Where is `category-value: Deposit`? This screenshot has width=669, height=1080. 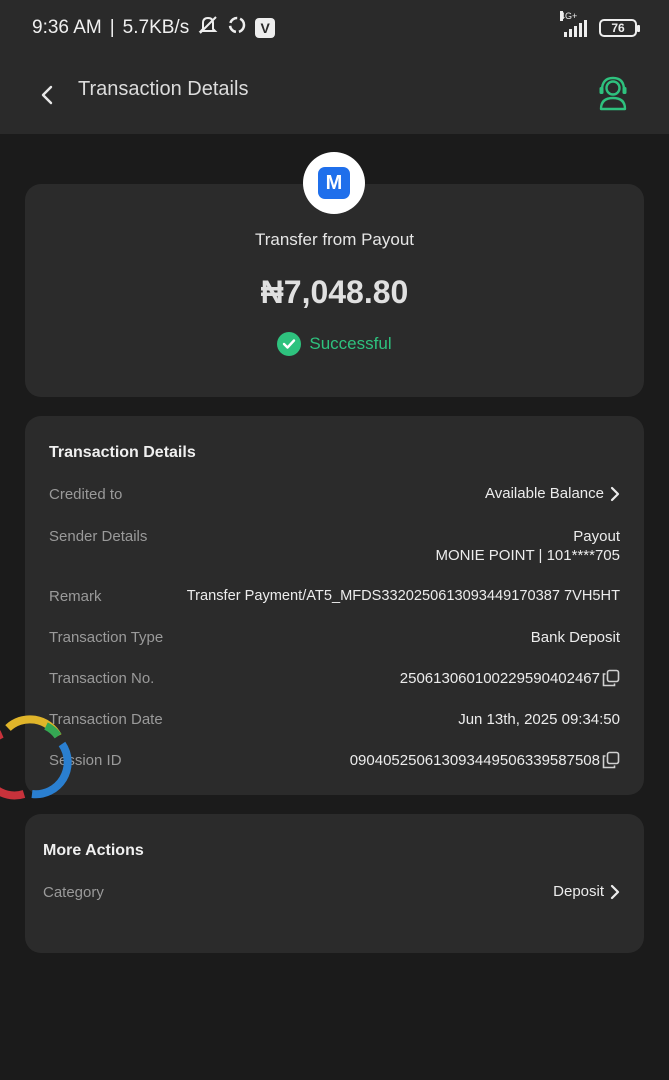
category-value: Deposit is located at coordinates (578, 891).